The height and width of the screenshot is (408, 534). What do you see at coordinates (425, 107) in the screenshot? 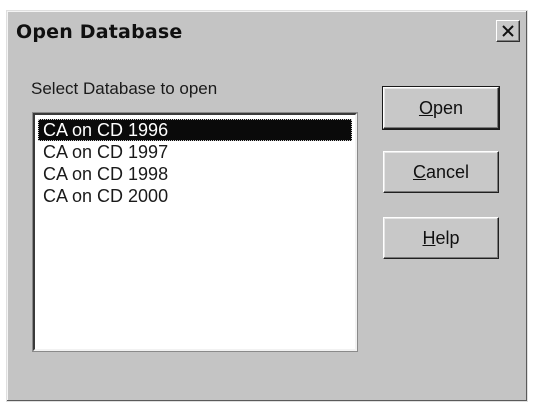
I see `open-mnemonic: O` at bounding box center [425, 107].